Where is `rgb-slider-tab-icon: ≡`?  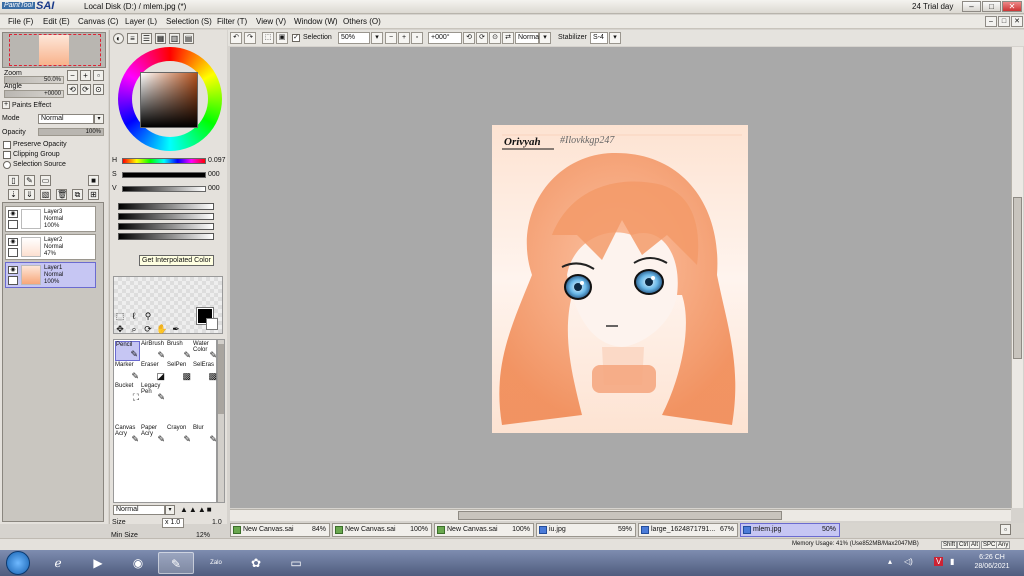
rgb-slider-tab-icon: ≡ is located at coordinates (132, 38).